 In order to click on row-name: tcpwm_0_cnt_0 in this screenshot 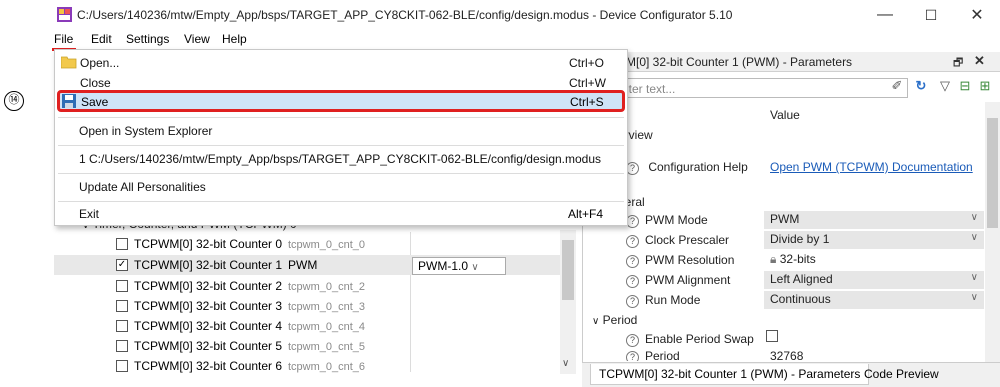, I will do `click(326, 245)`.